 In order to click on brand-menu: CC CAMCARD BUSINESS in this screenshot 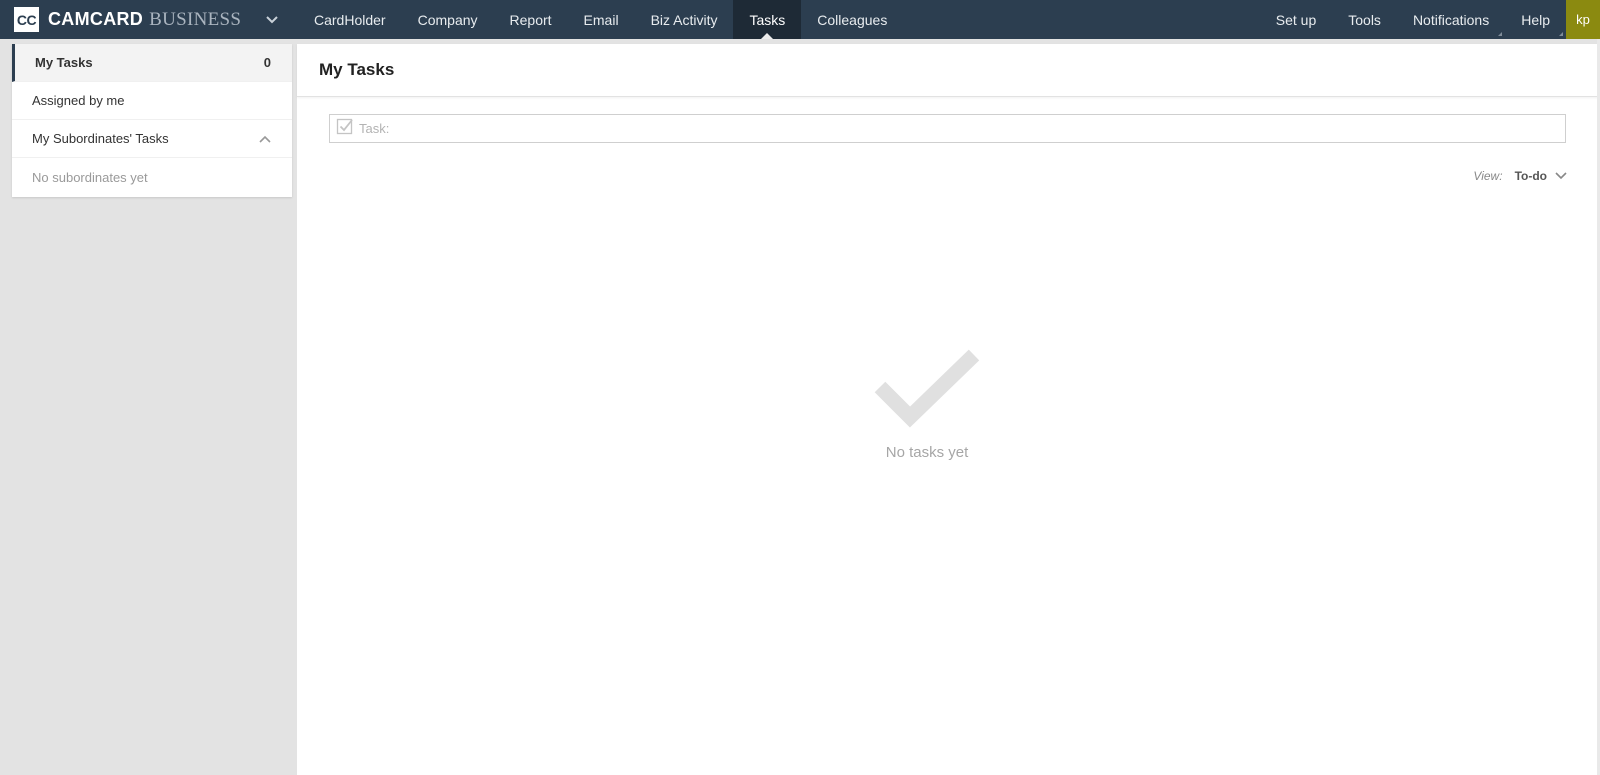, I will do `click(149, 19)`.